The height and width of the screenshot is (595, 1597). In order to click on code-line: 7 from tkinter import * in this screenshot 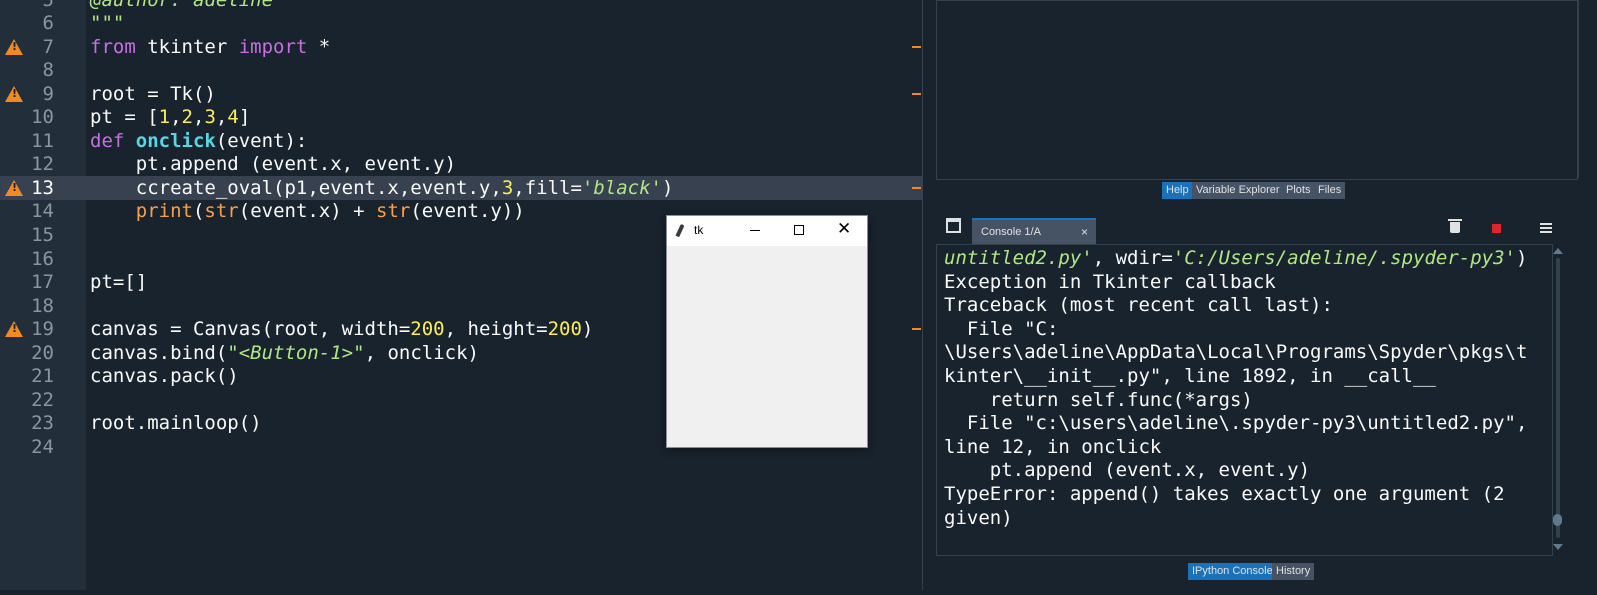, I will do `click(461, 47)`.